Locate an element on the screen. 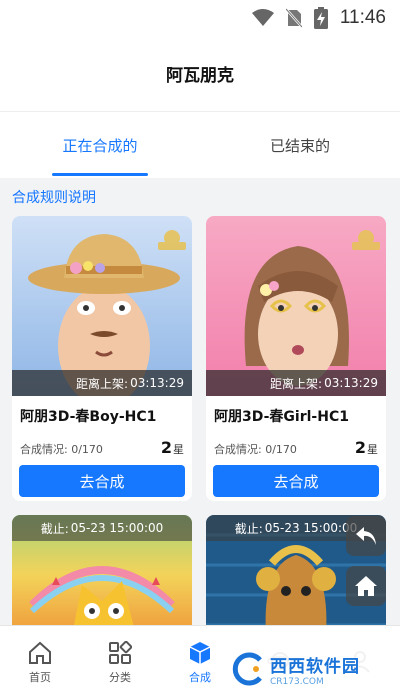 The width and height of the screenshot is (400, 700). nav-category: 分类 is located at coordinates (120, 663).